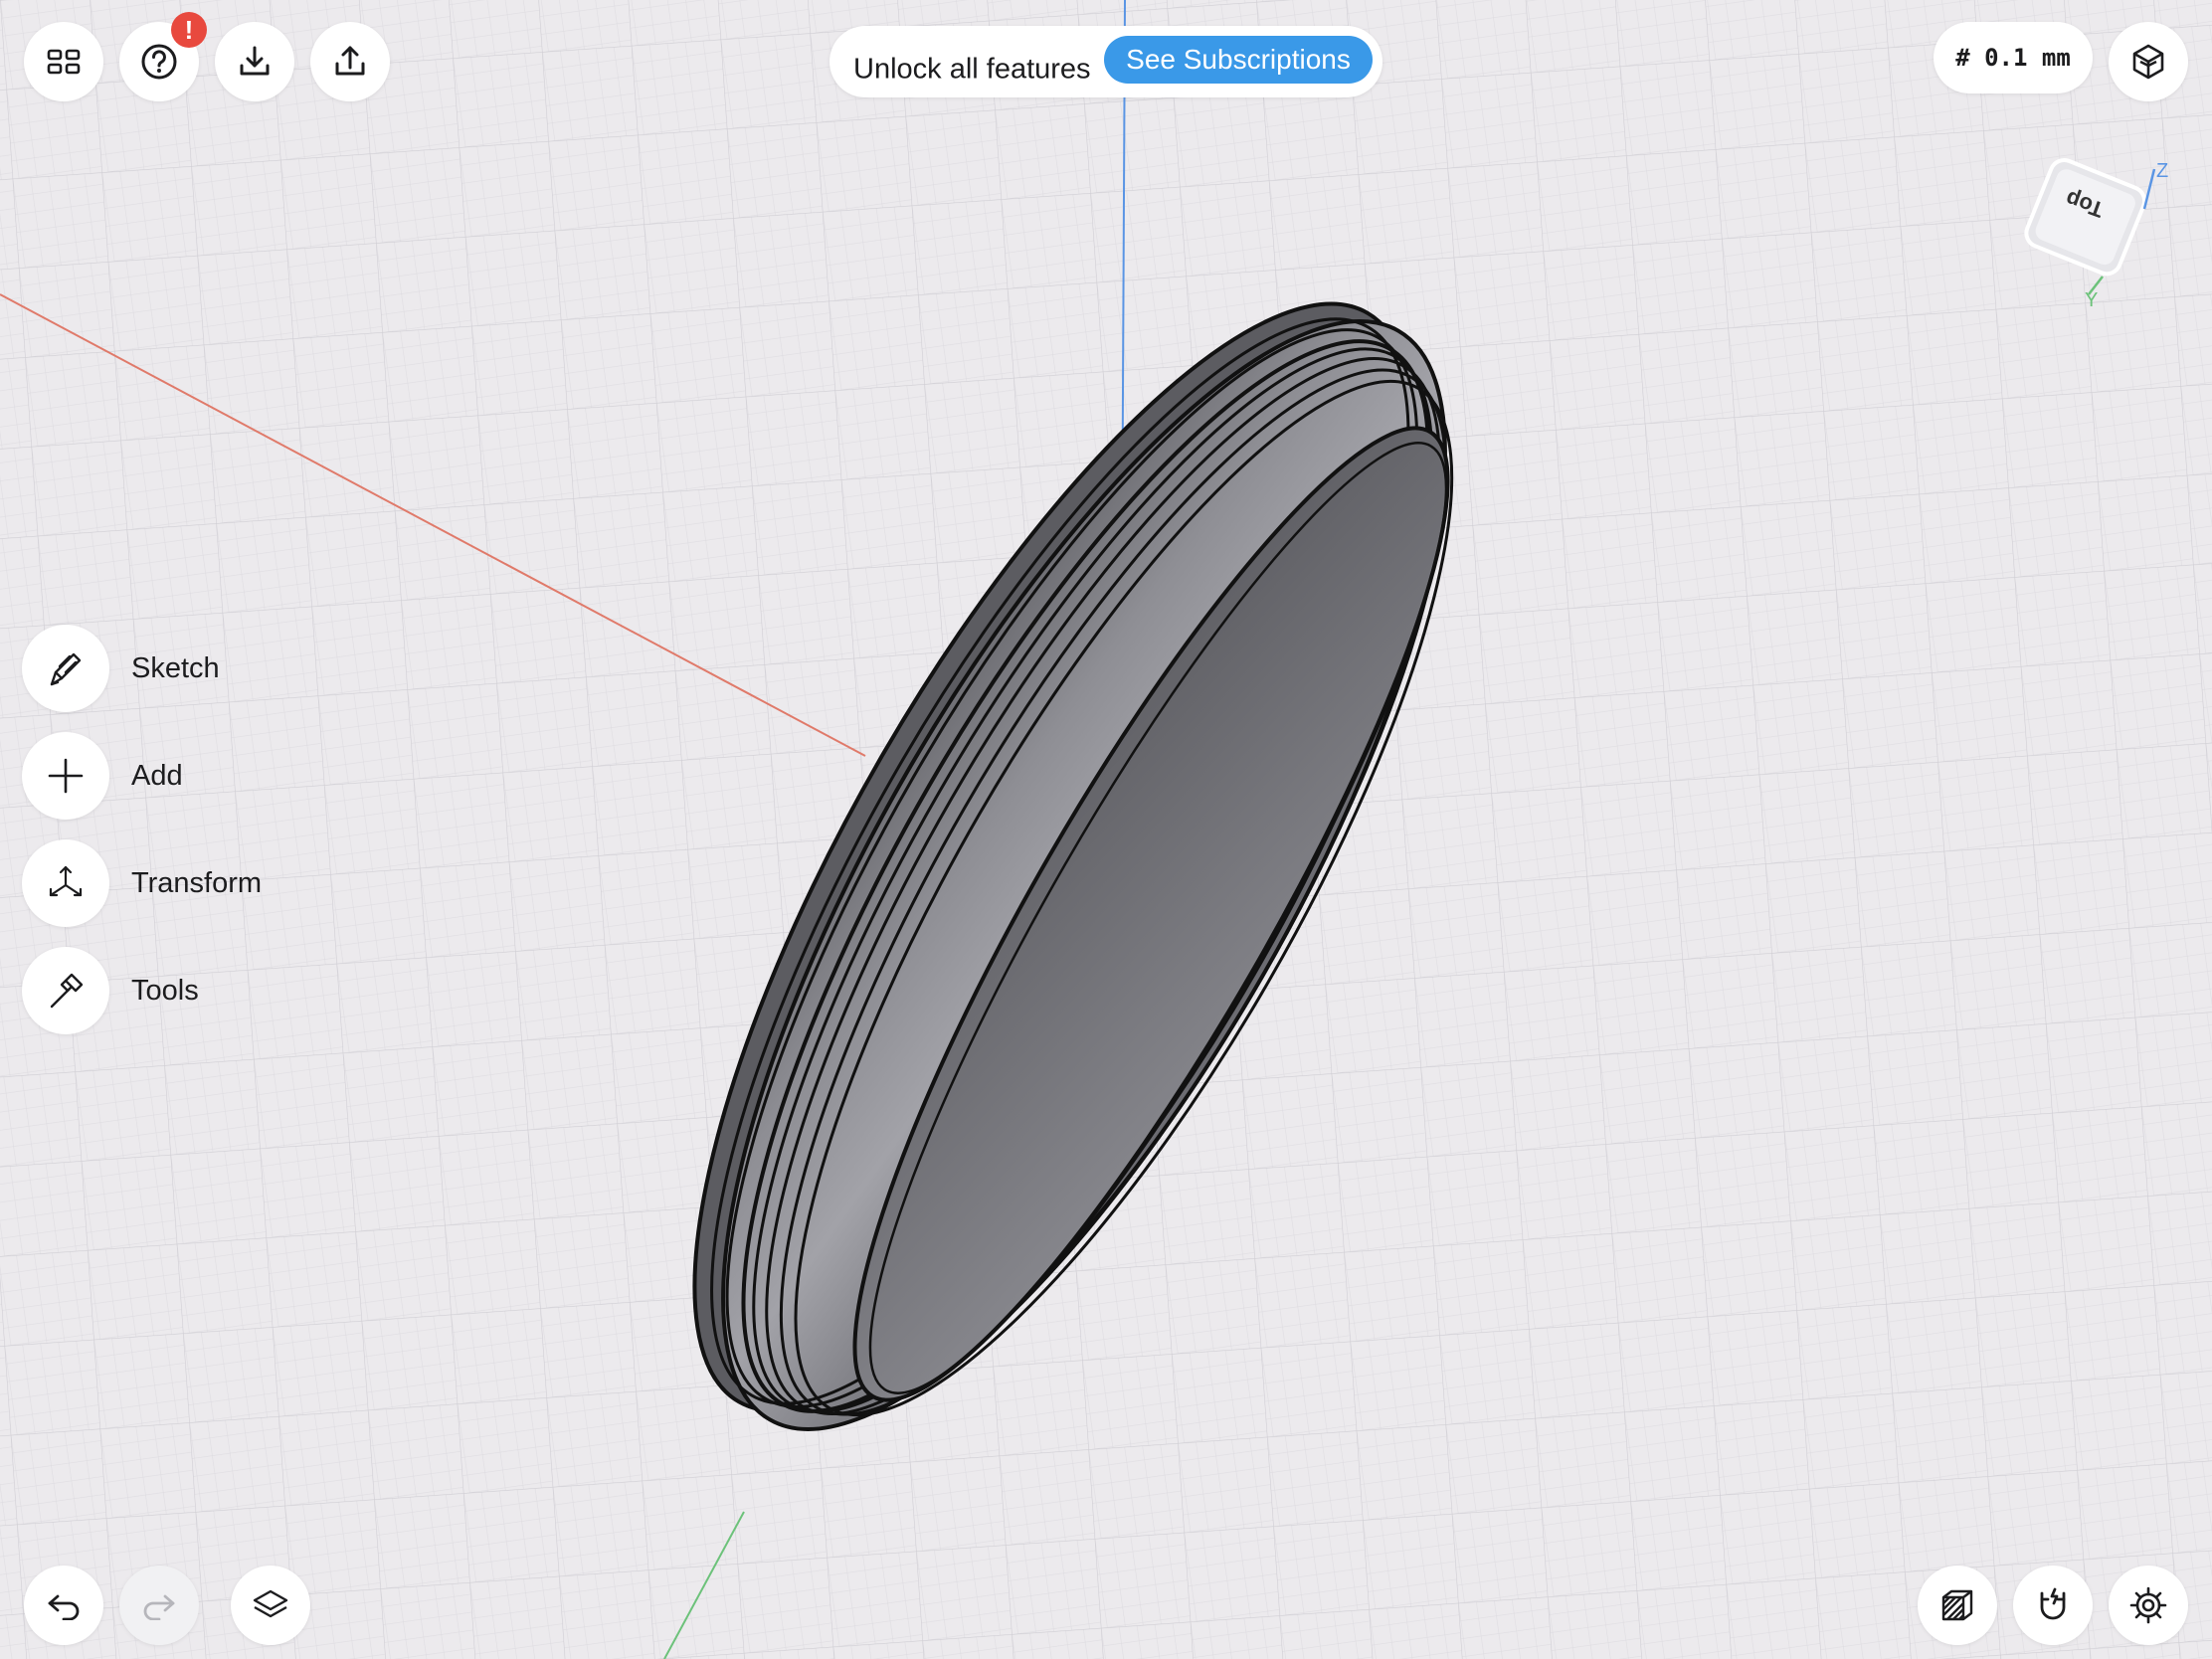 The image size is (2212, 1659). I want to click on layers-icon, so click(270, 1605).